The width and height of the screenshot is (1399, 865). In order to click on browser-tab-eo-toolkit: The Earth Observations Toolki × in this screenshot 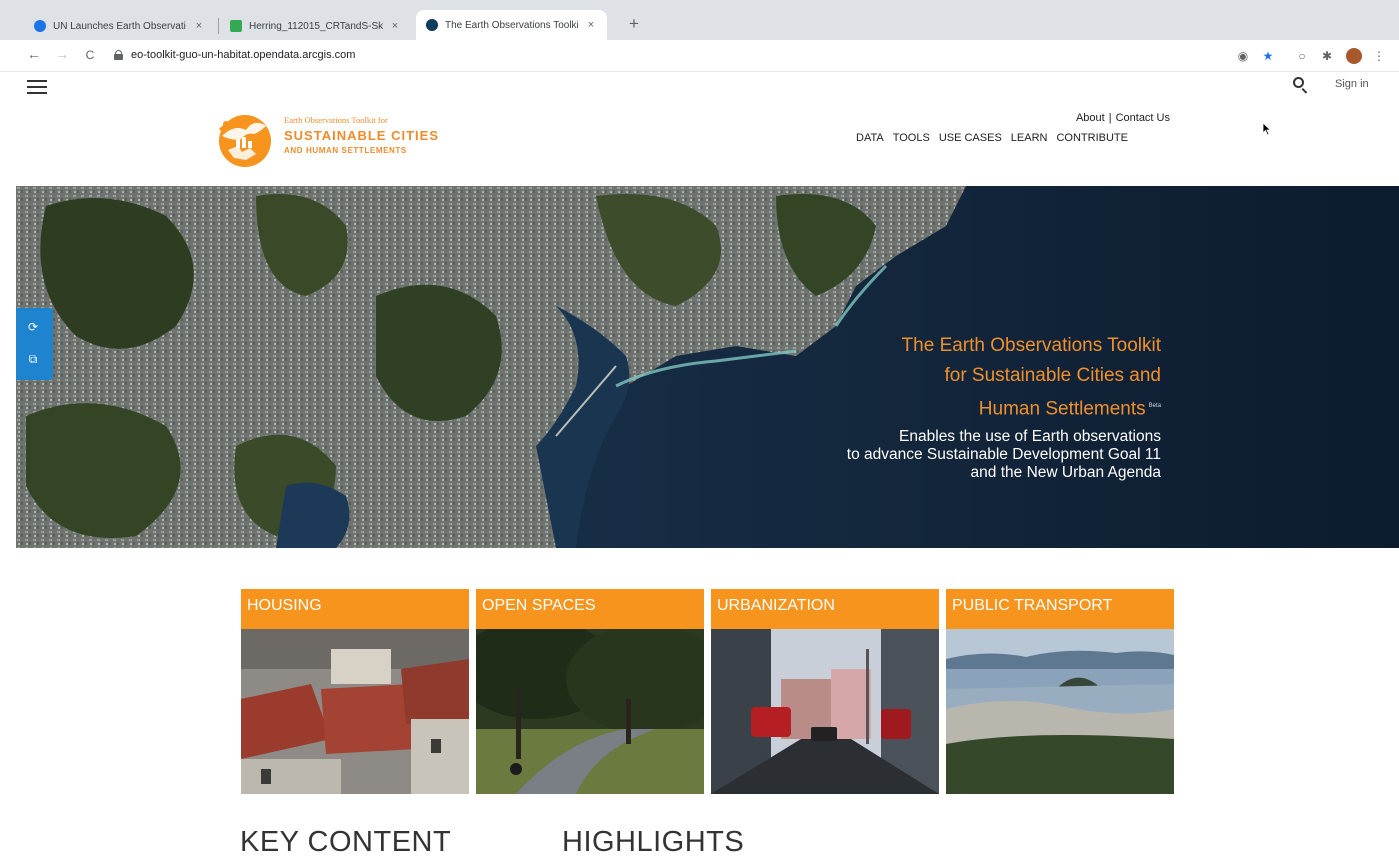, I will do `click(511, 25)`.